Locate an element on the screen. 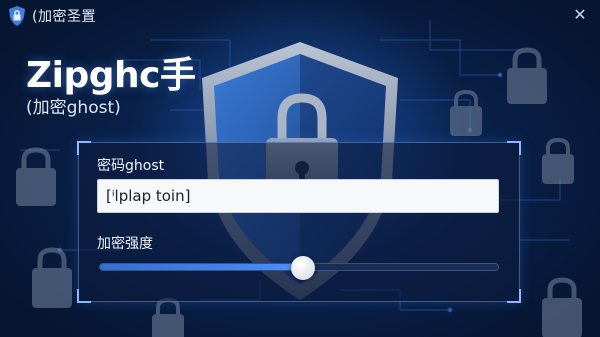  app-subtitle: (加密ghost) is located at coordinates (73, 108).